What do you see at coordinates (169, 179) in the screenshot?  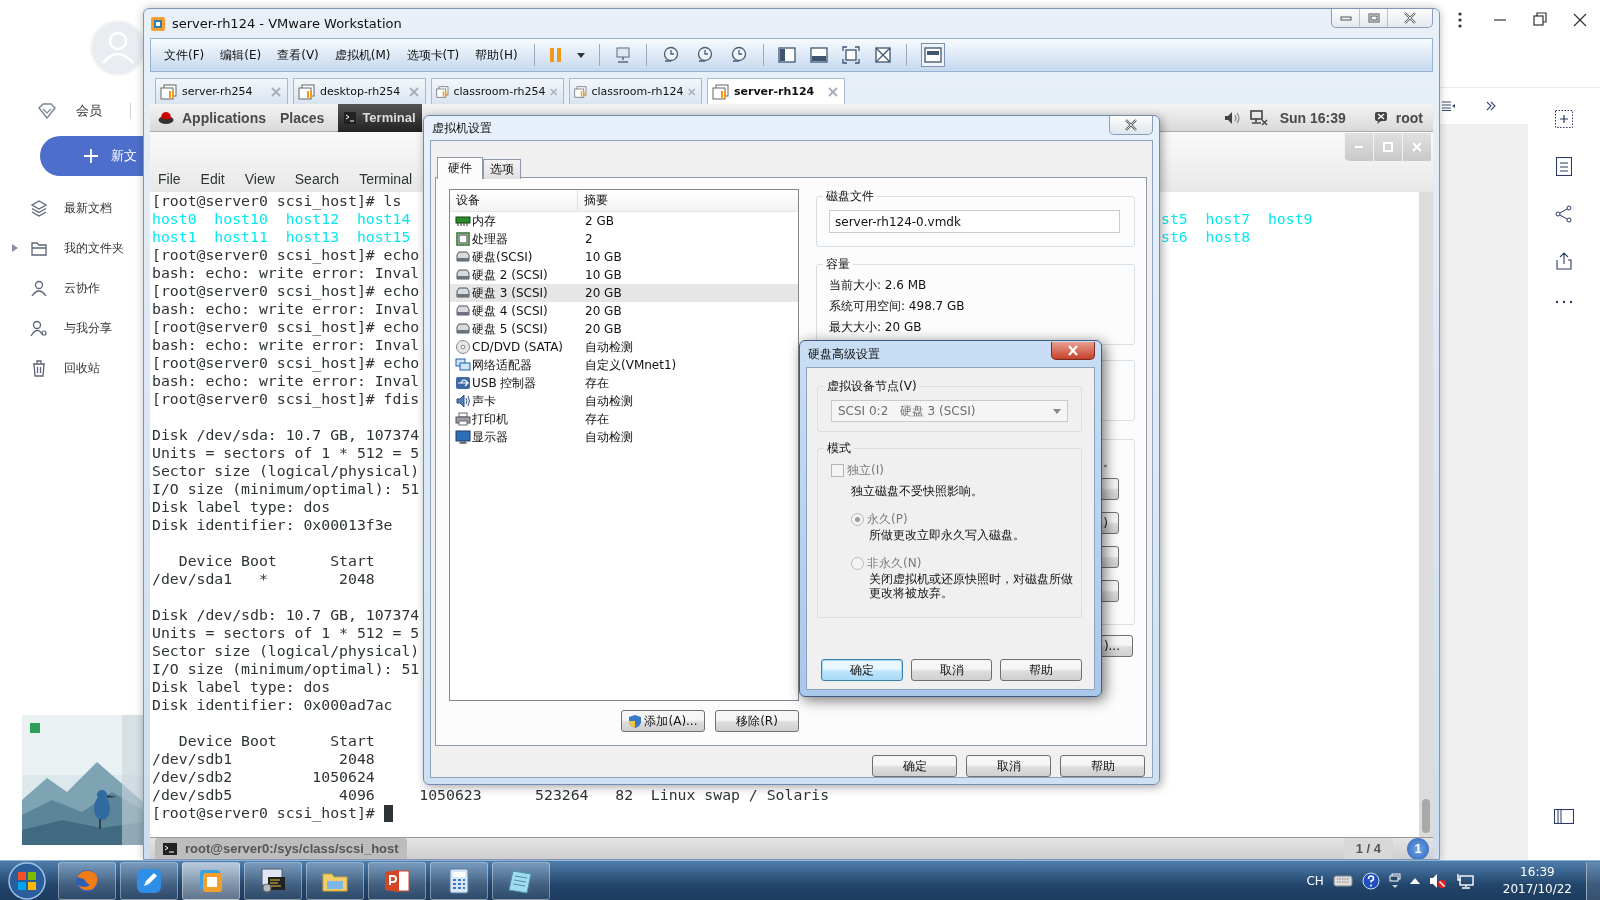 I see `menu-item: File` at bounding box center [169, 179].